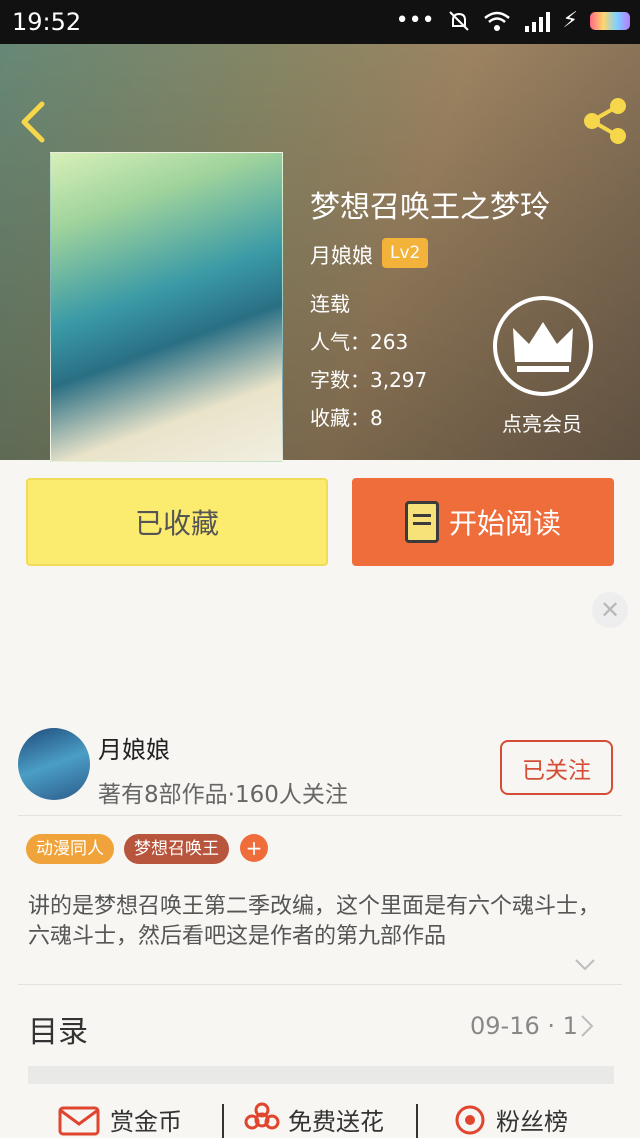 This screenshot has height=1138, width=640. Describe the element at coordinates (146, 1121) in the screenshot. I see `reward-coins-label: 赏金币` at that location.